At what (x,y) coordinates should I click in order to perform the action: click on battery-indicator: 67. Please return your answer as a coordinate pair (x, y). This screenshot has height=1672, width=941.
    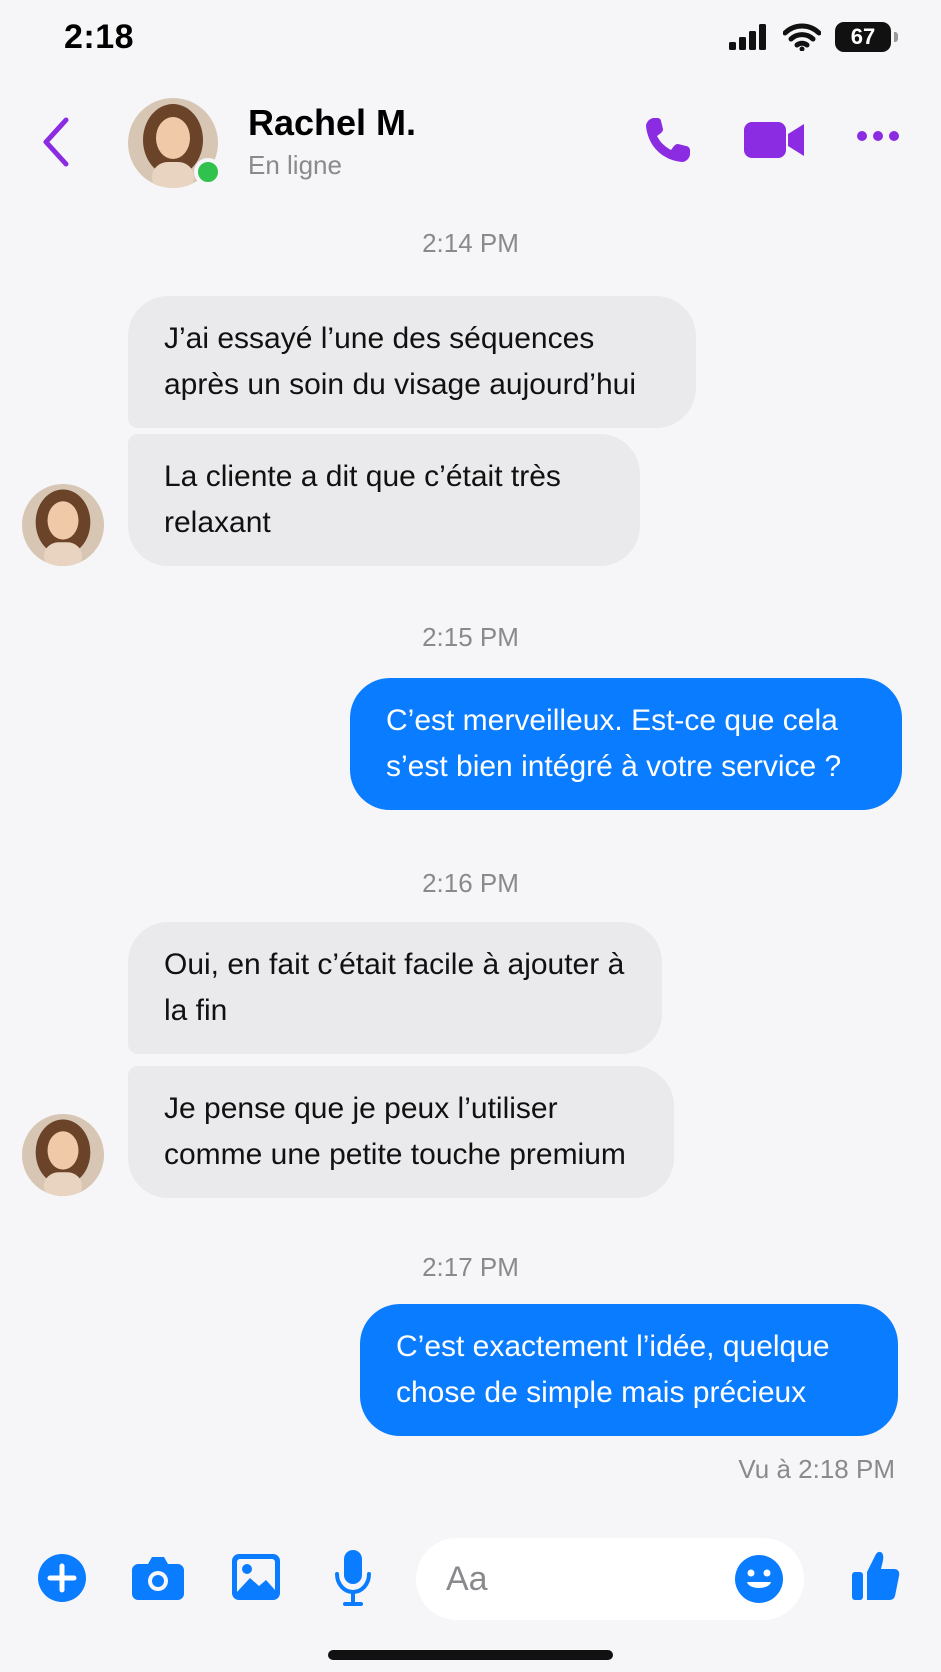
    Looking at the image, I should click on (866, 37).